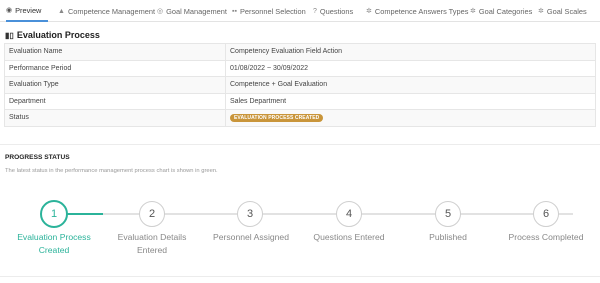 The image size is (600, 283). What do you see at coordinates (152, 237) in the screenshot?
I see `step-label-line: Evaluation Details` at bounding box center [152, 237].